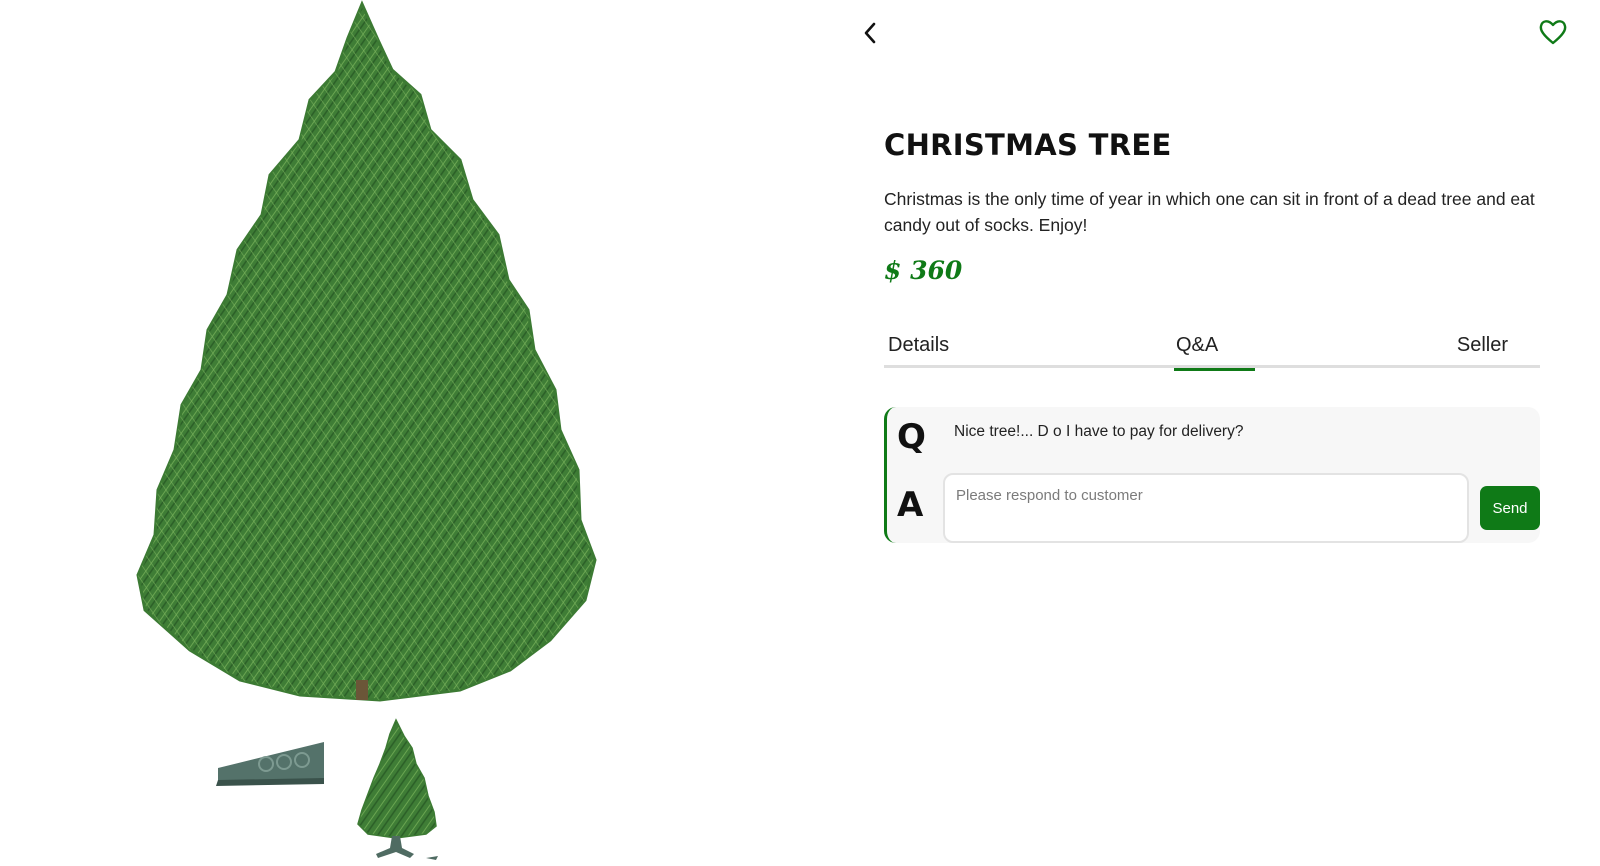  I want to click on product-tabs: Details Q&A Seller, so click(1212, 352).